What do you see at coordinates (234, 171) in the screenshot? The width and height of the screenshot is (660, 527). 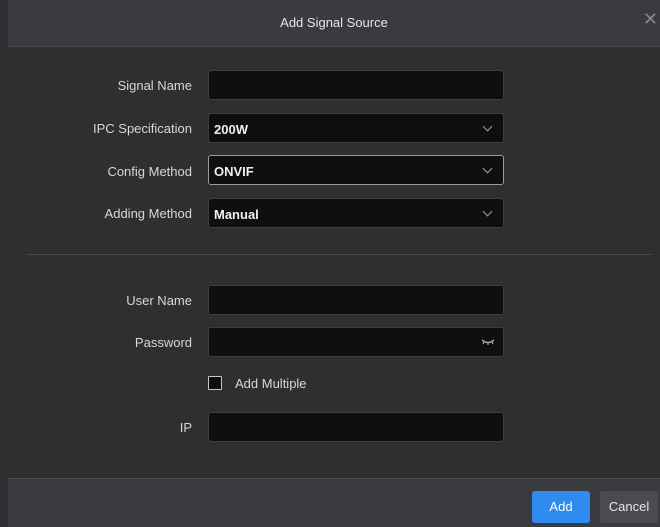 I see `config-method-value: ONVIF` at bounding box center [234, 171].